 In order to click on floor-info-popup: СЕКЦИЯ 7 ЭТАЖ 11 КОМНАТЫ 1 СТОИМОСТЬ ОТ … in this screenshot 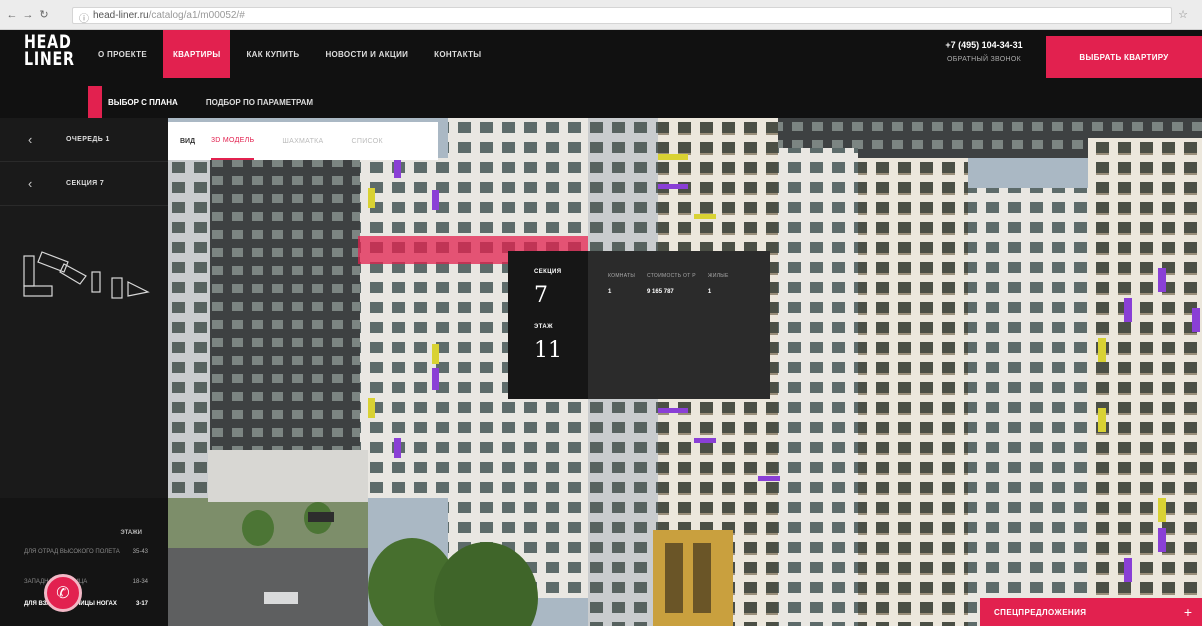, I will do `click(639, 325)`.